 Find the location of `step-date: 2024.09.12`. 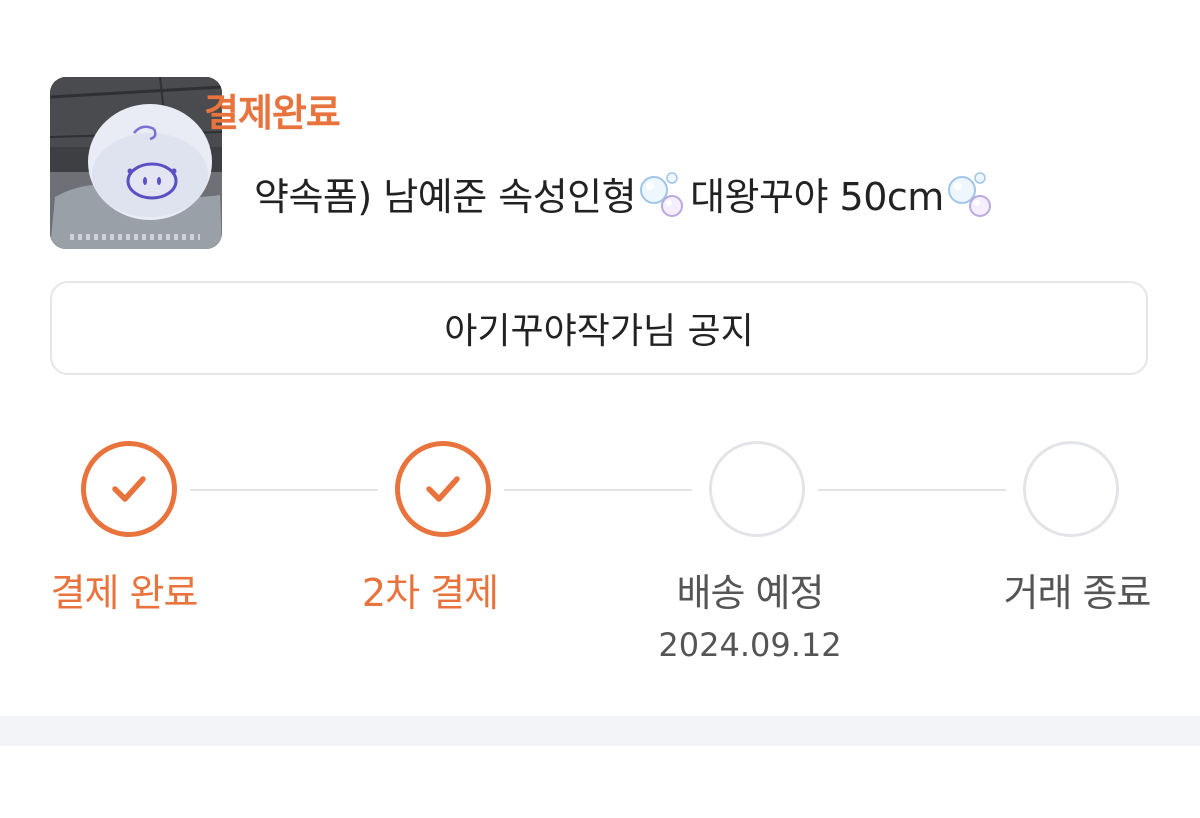

step-date: 2024.09.12 is located at coordinates (750, 645).